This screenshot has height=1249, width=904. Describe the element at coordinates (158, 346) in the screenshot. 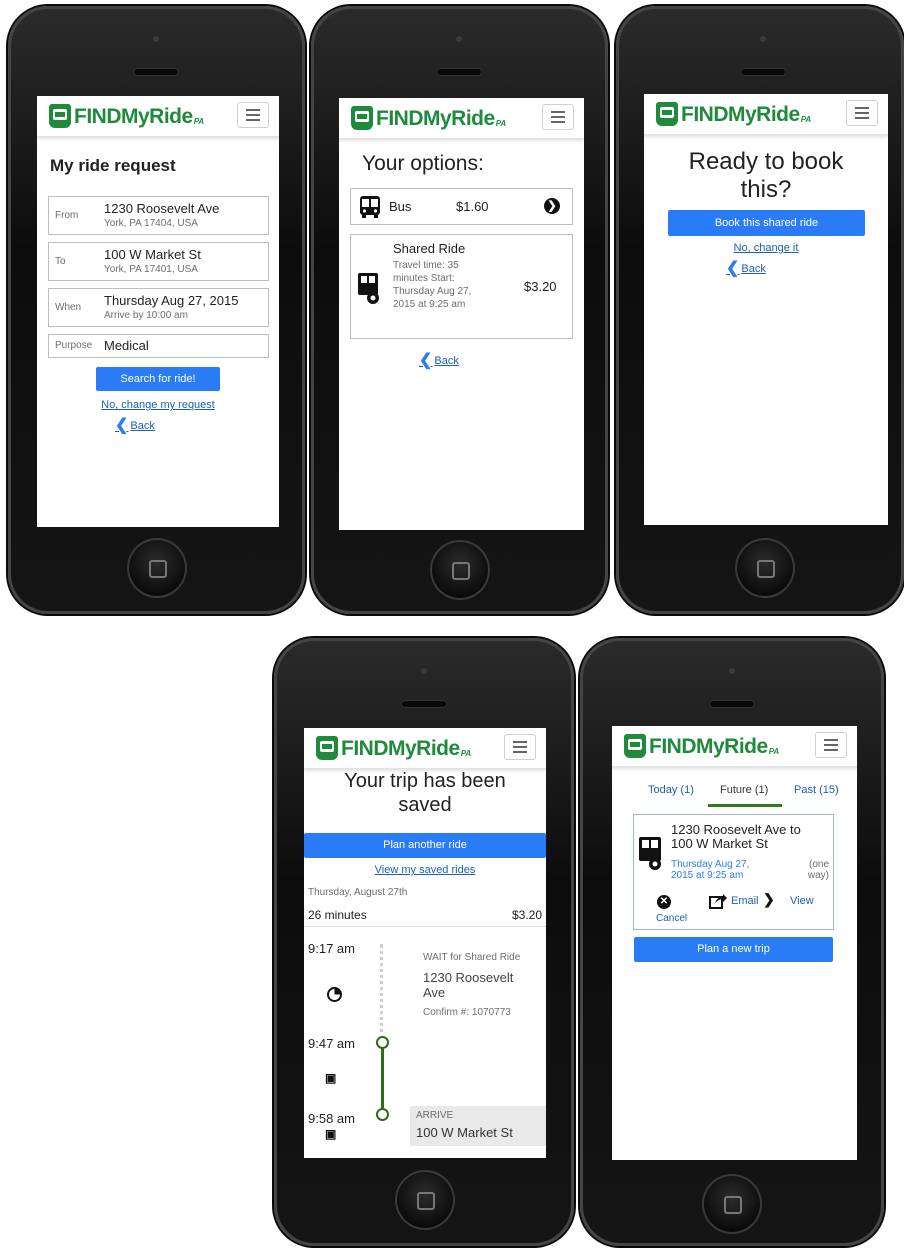

I see `purpose-field: Purpose Medical` at that location.